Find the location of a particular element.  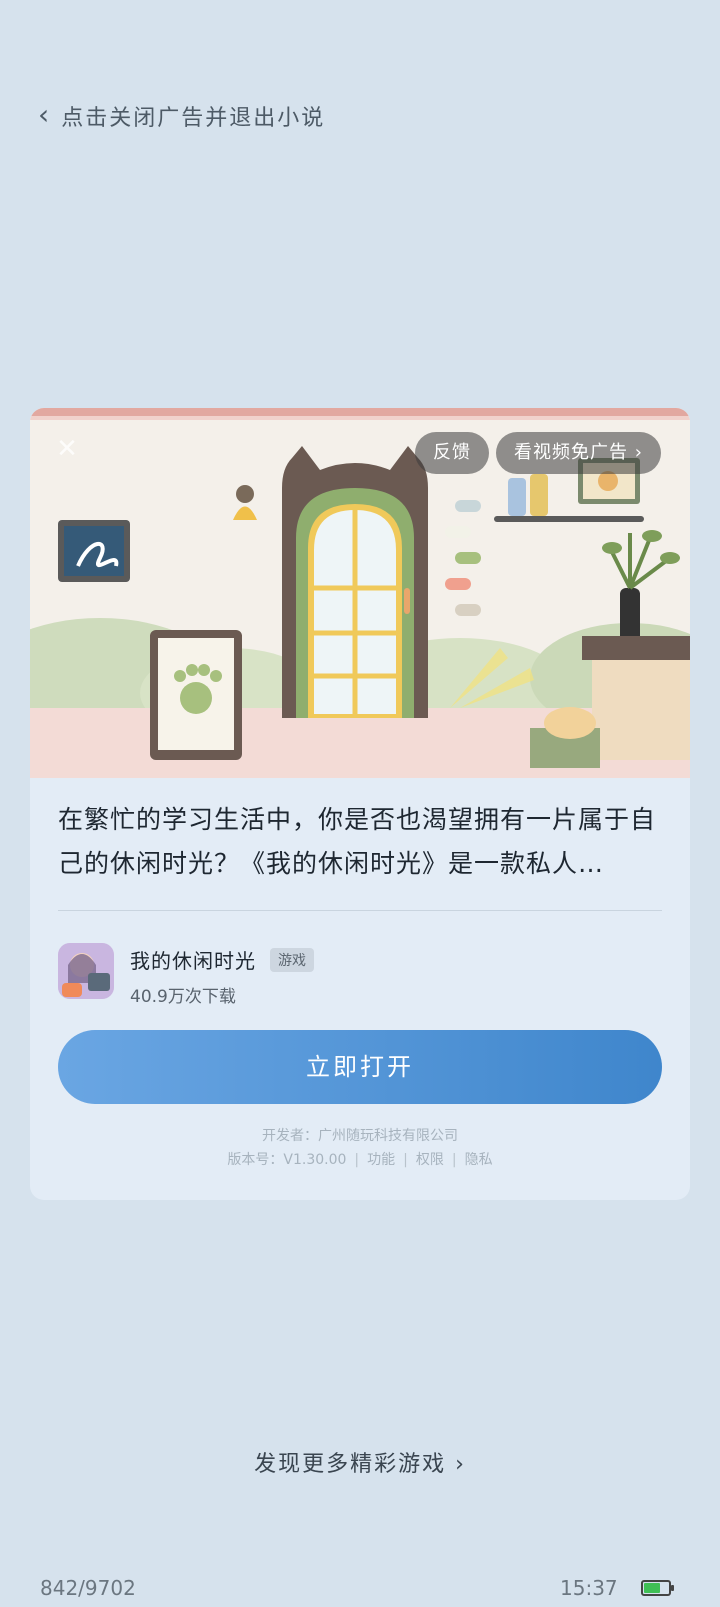

developer-name: 开发者：广州随玩科技有限公司 is located at coordinates (360, 1136).